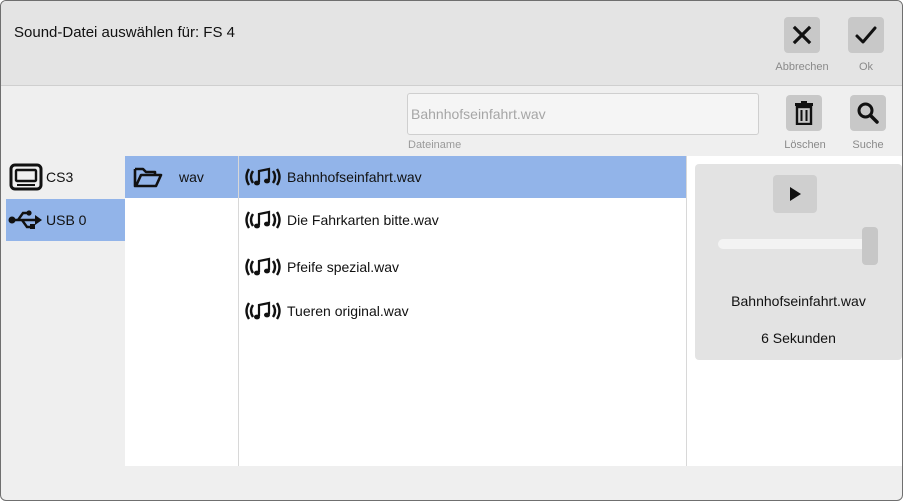 The height and width of the screenshot is (501, 903). I want to click on dialog-title: Sound-Datei auswählen für: FS 4, so click(124, 32).